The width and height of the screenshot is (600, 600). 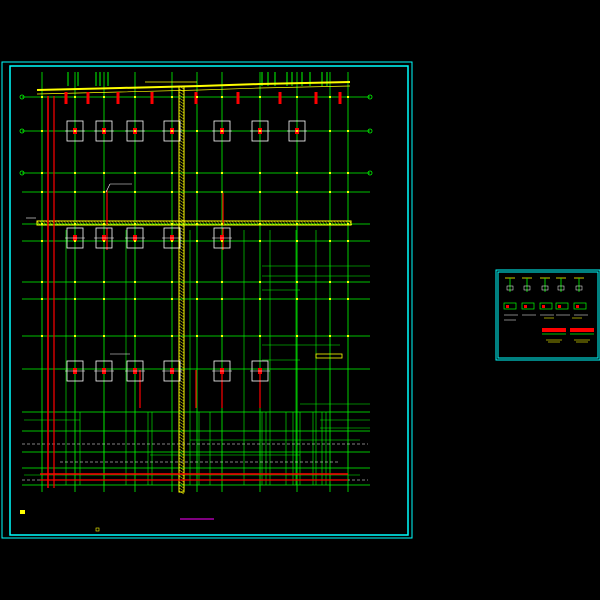 What do you see at coordinates (582, 330) in the screenshot?
I see `detail-bar` at bounding box center [582, 330].